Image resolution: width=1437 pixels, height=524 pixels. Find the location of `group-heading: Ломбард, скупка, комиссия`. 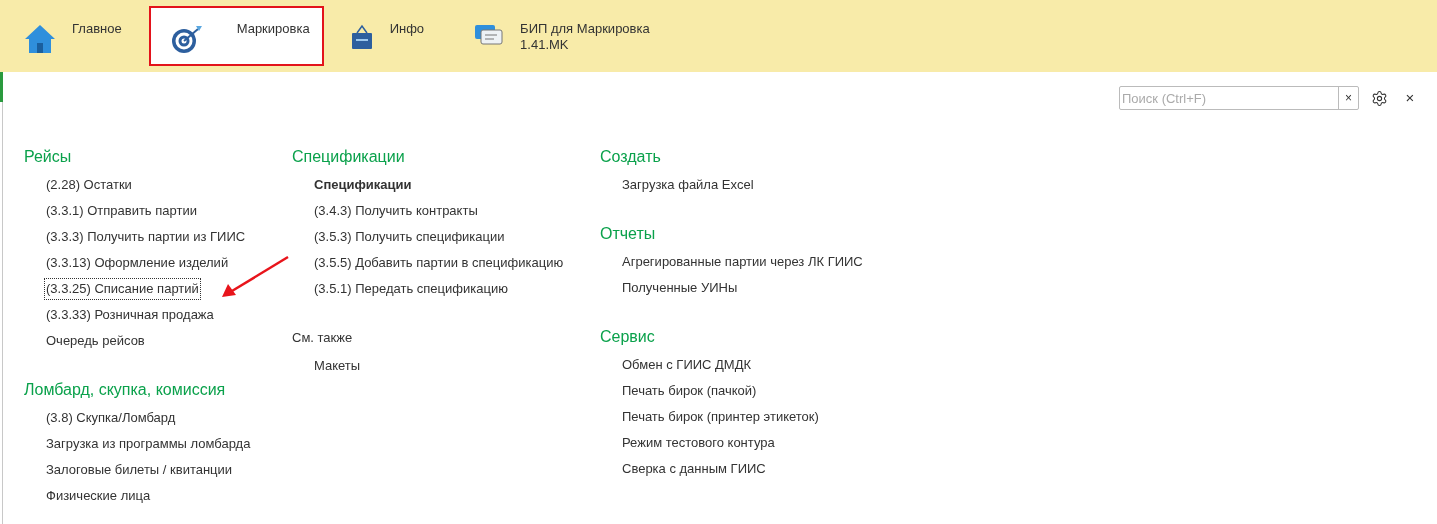

group-heading: Ломбард, скупка, комиссия is located at coordinates (125, 390).